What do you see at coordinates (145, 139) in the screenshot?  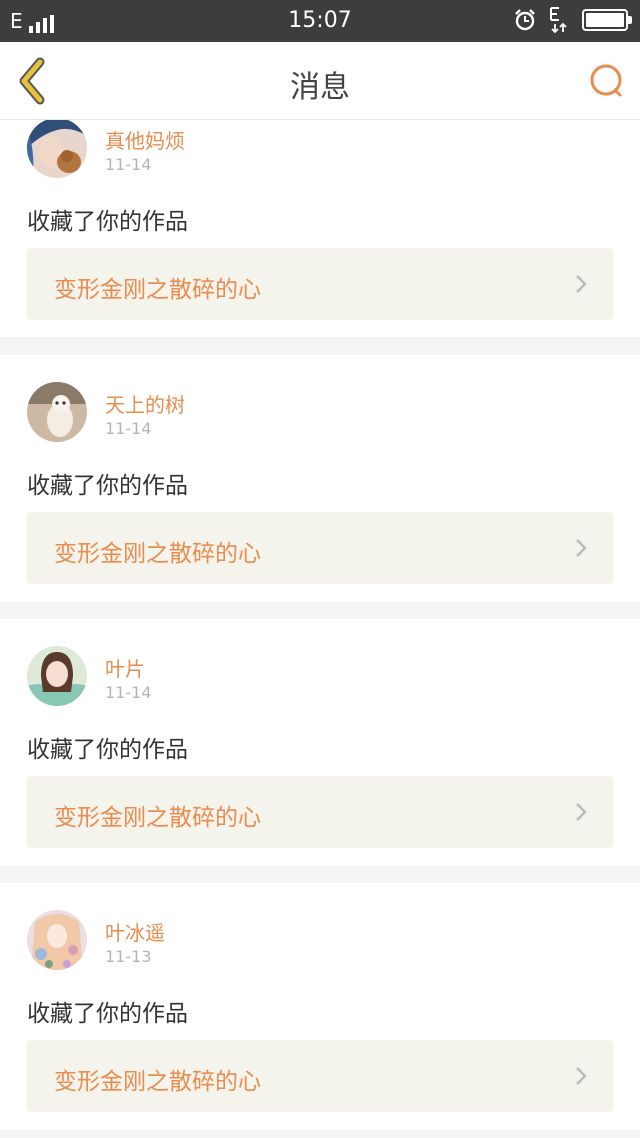 I see `username: 真他妈烦` at bounding box center [145, 139].